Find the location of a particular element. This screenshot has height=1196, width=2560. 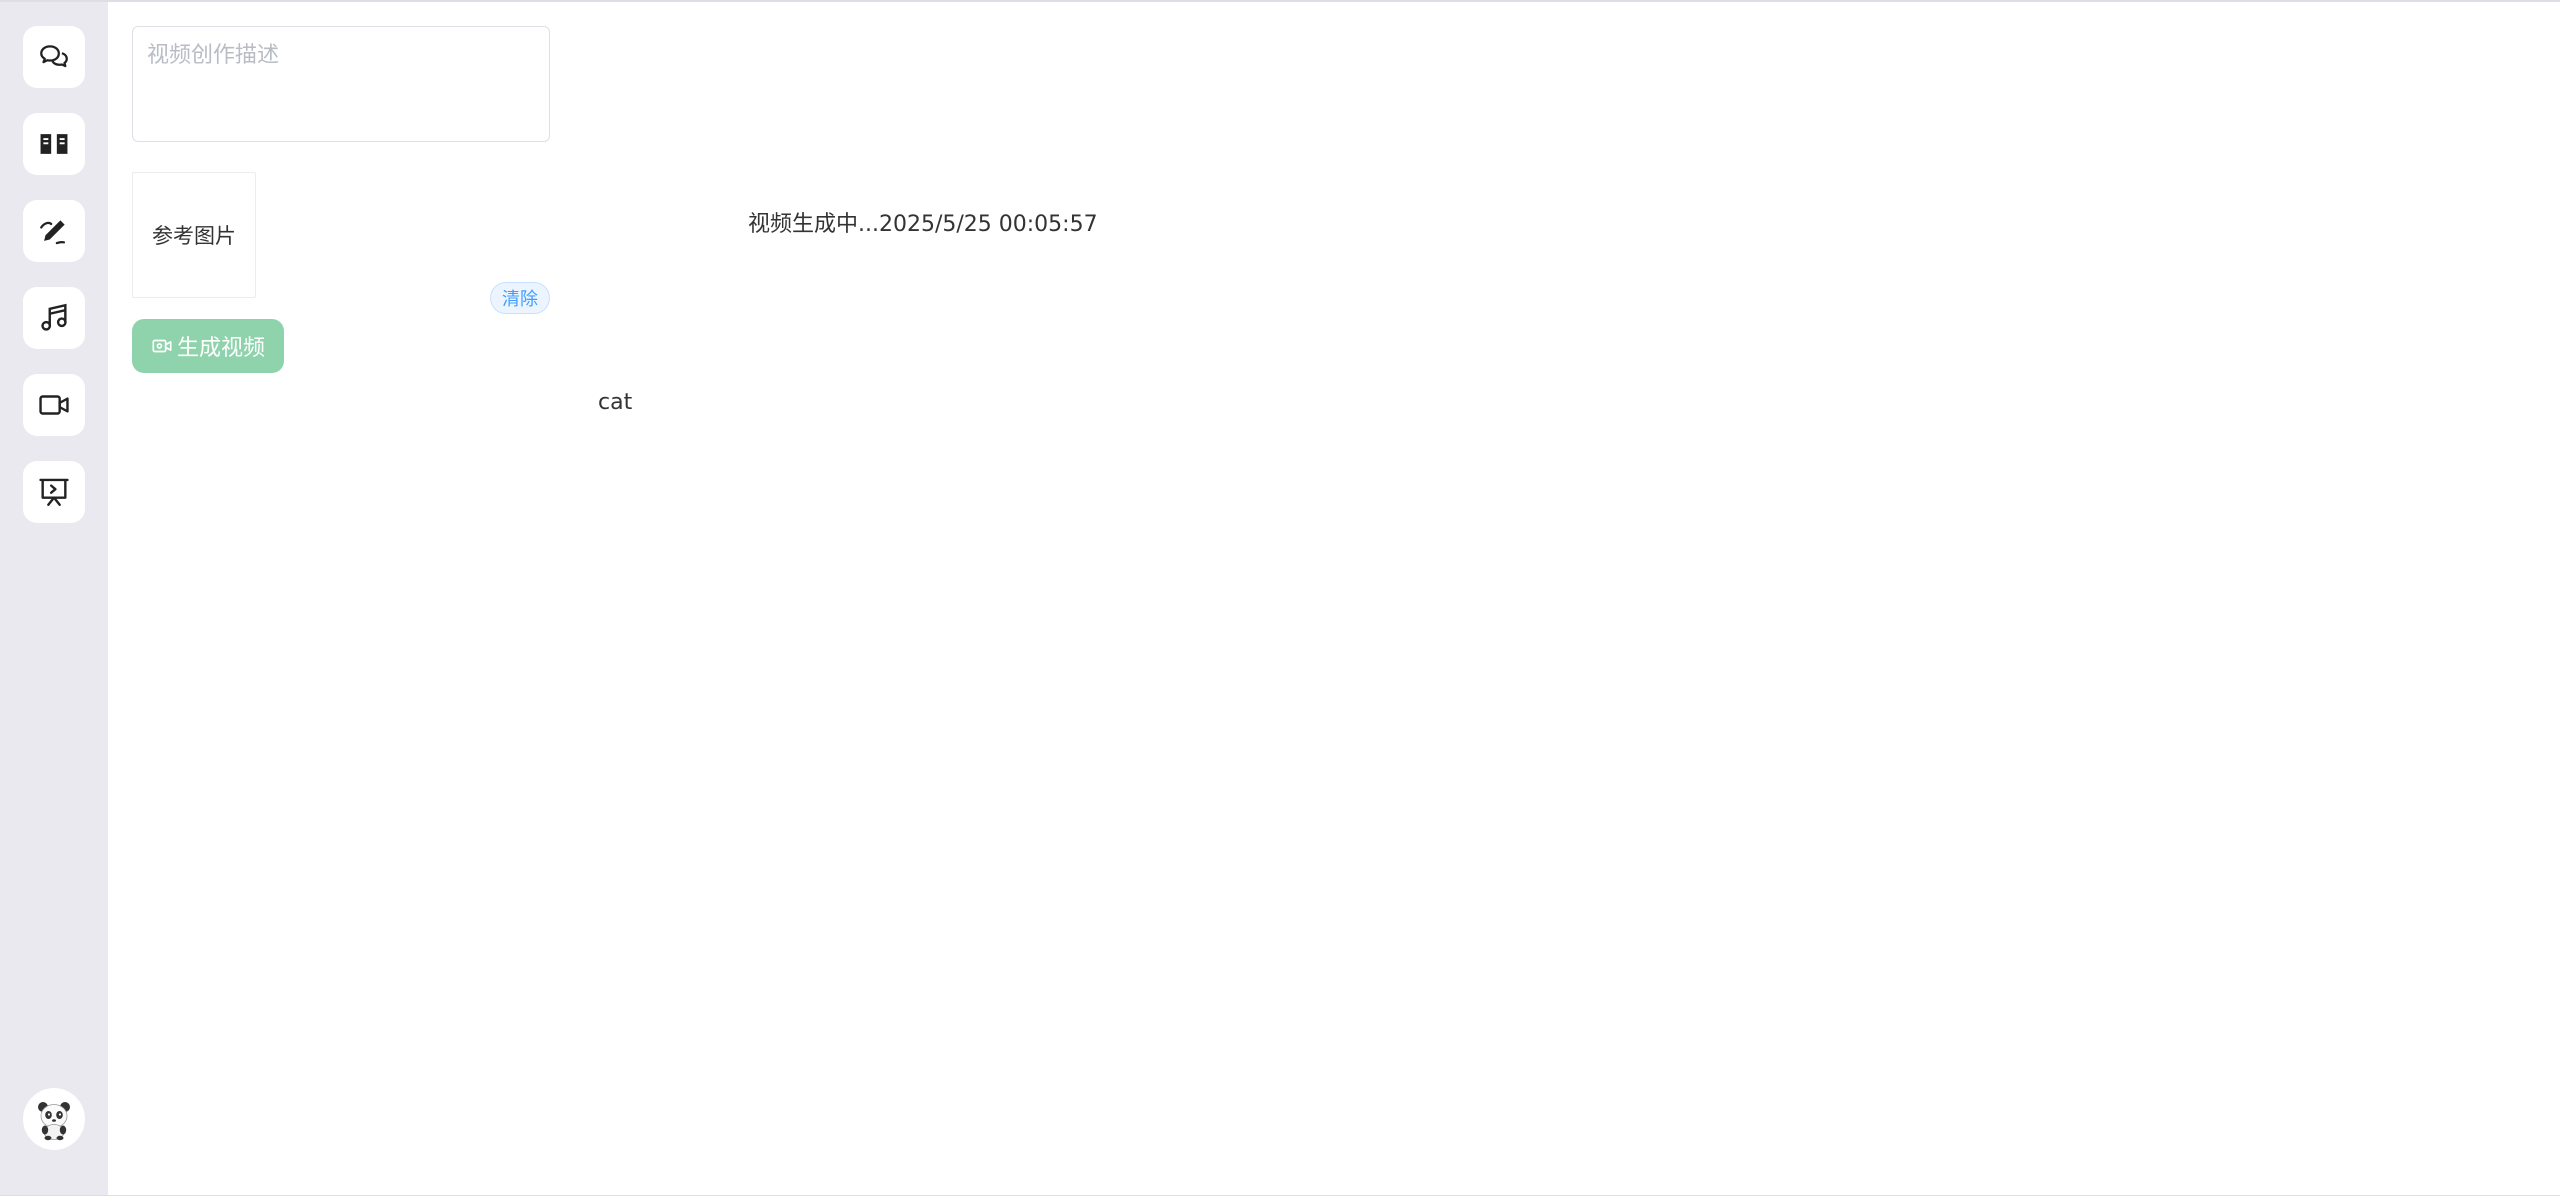

presentation-board-icon is located at coordinates (54, 492).